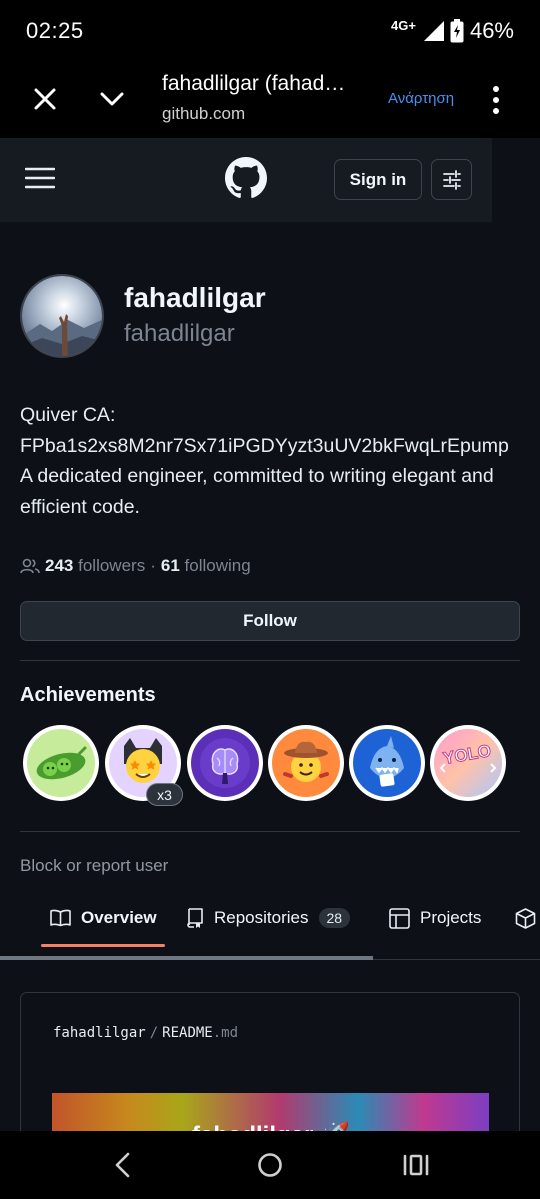 The height and width of the screenshot is (1199, 540). I want to click on book-icon, so click(60, 918).